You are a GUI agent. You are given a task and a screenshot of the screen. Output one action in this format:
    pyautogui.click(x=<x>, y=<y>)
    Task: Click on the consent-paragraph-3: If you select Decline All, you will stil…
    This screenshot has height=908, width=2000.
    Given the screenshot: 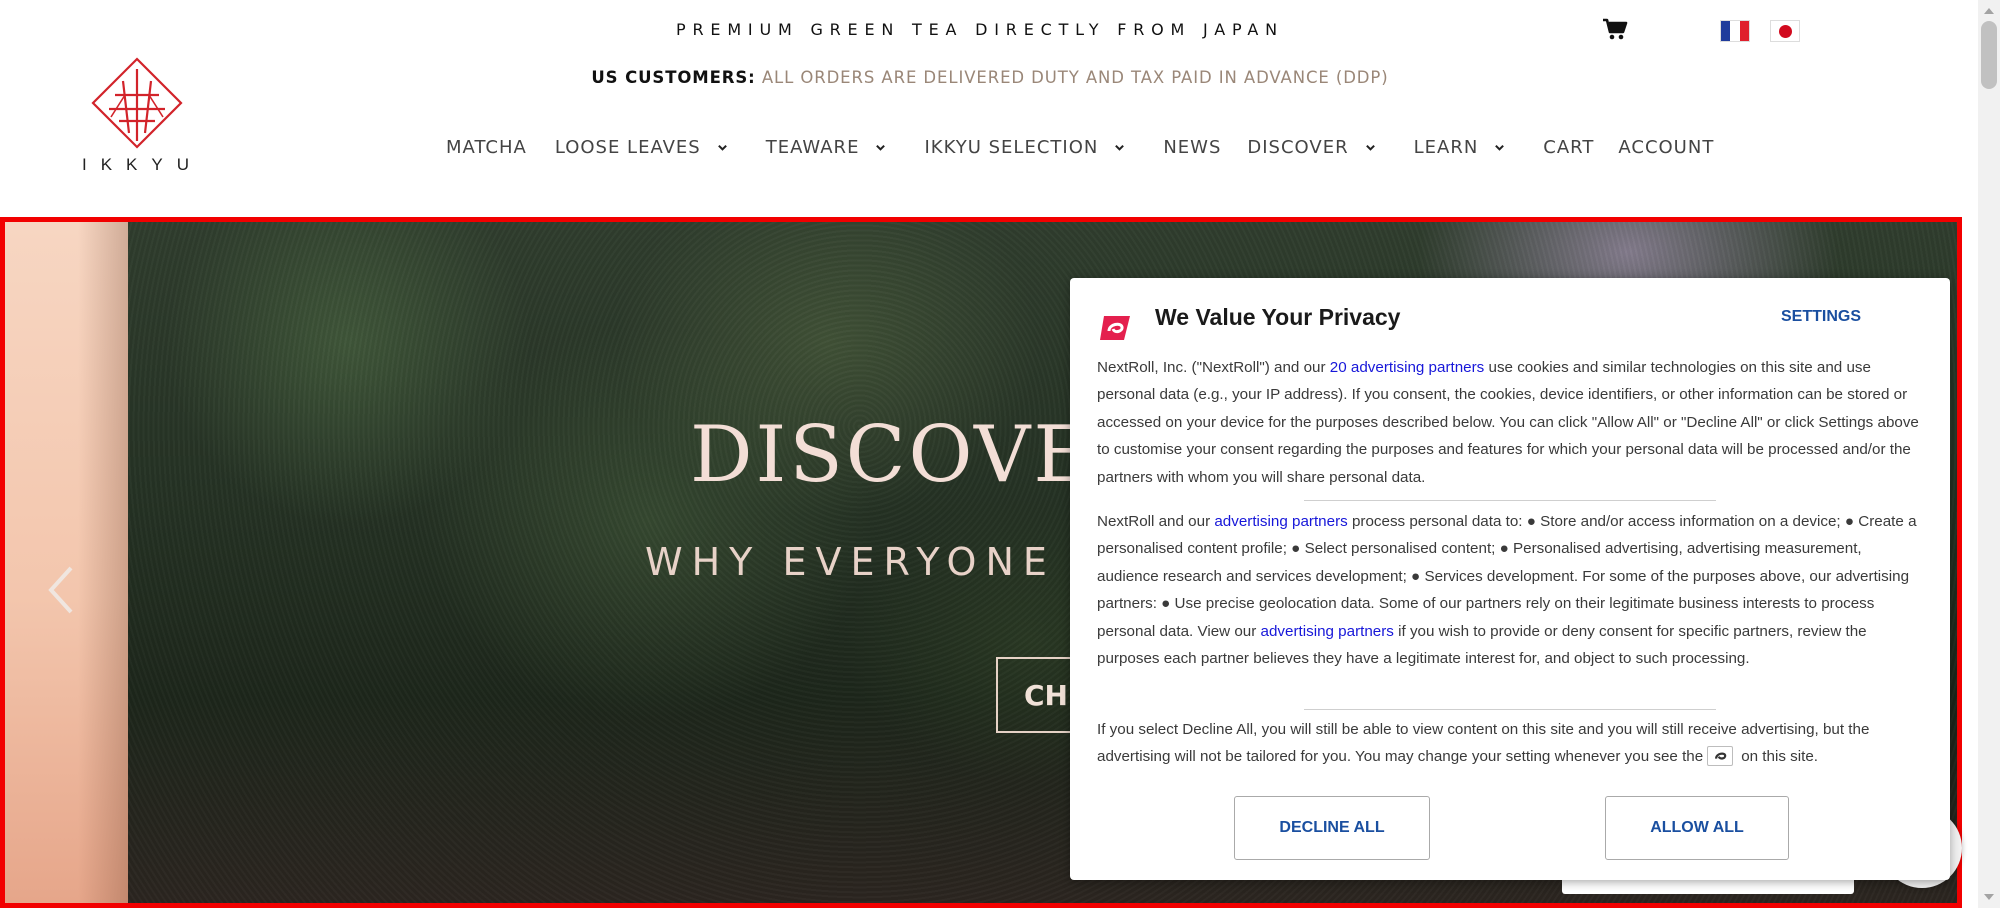 What is the action you would take?
    pyautogui.click(x=1512, y=743)
    